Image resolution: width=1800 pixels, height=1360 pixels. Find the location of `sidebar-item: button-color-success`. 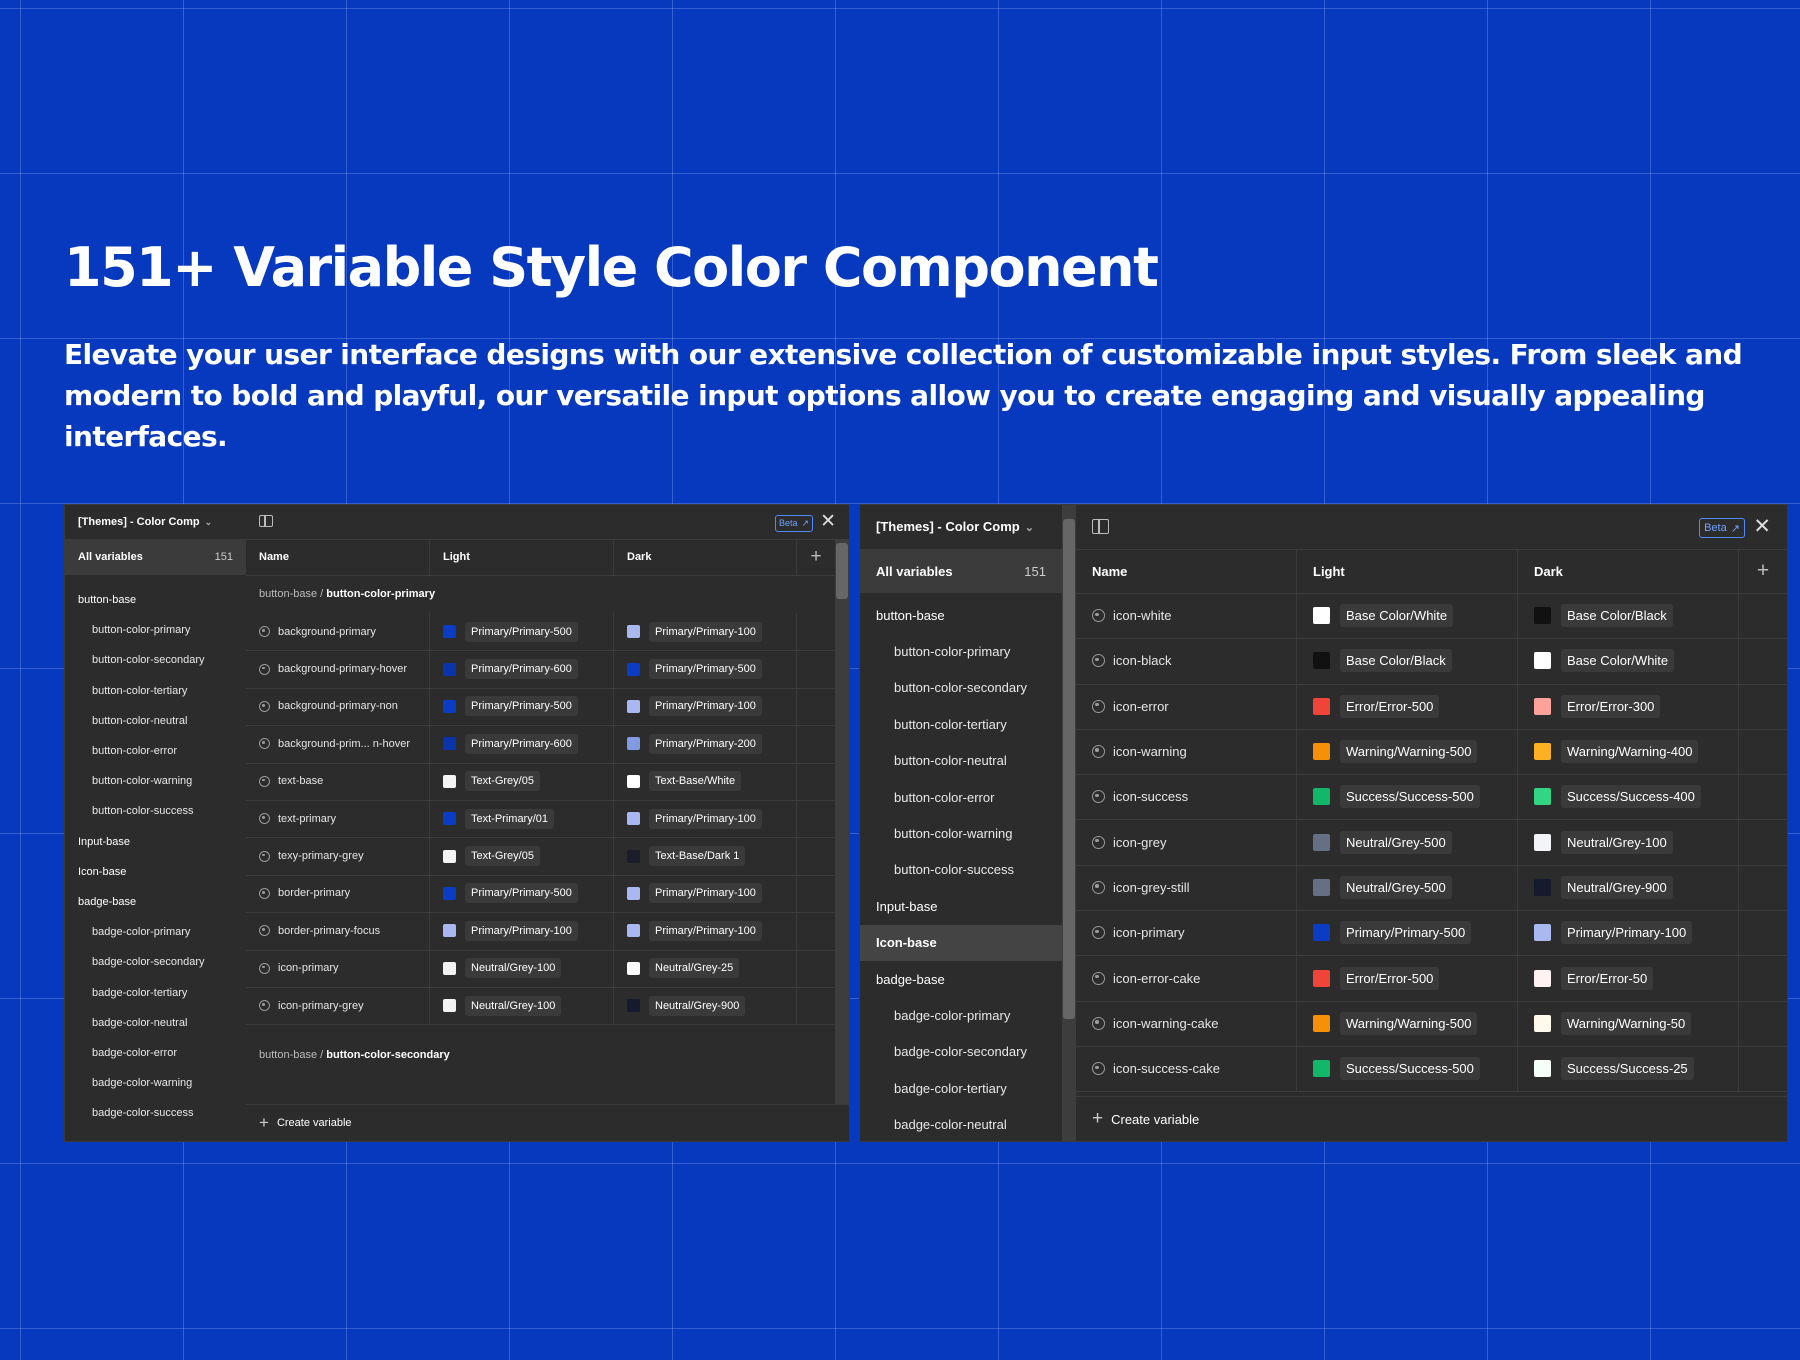

sidebar-item: button-color-success is located at coordinates (961, 870).